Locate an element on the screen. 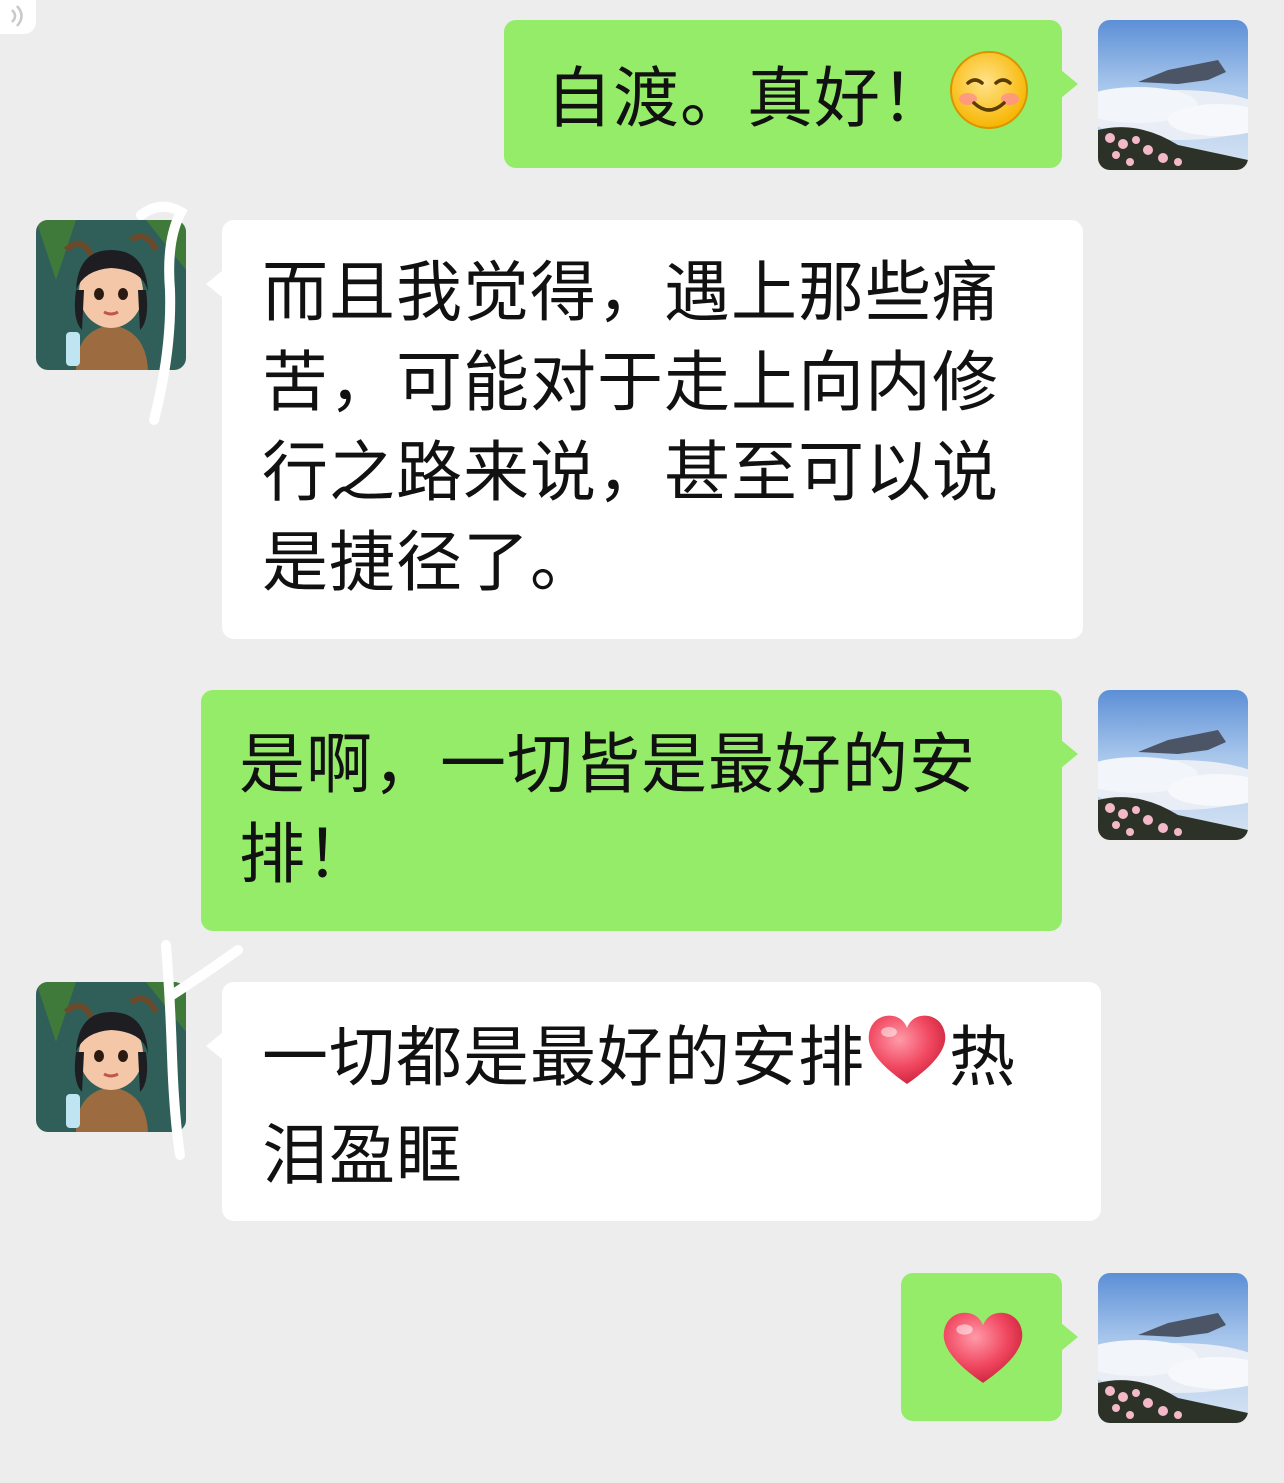 This screenshot has height=1483, width=1284. message-text-line: 而且我觉得，遇上那些痛 is located at coordinates (630, 292).